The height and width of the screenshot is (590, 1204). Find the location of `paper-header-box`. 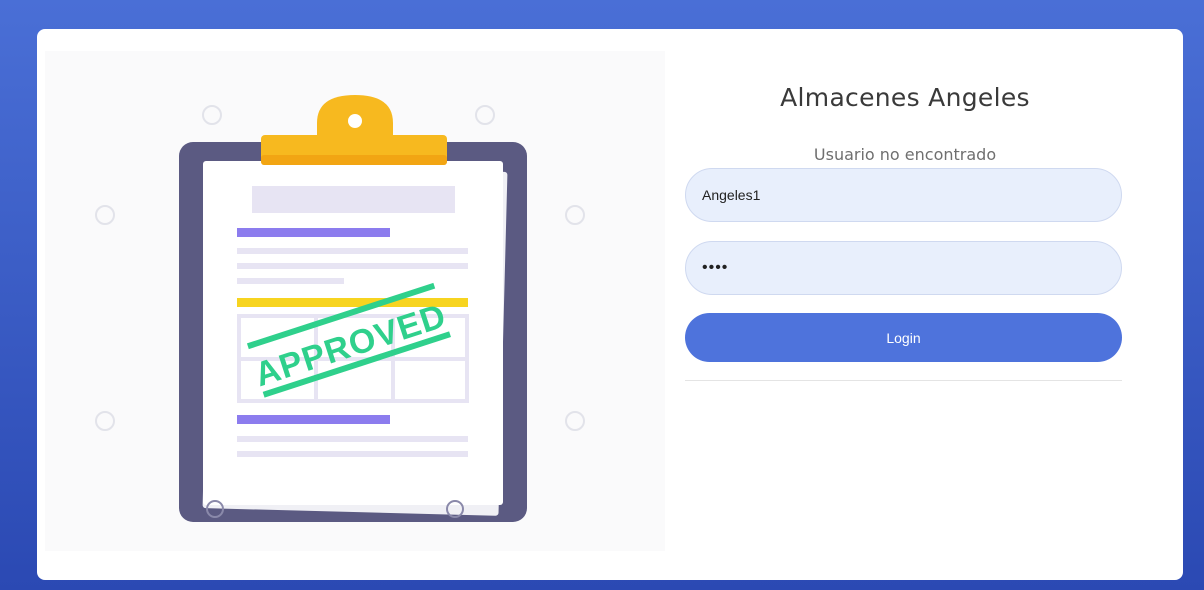

paper-header-box is located at coordinates (353, 199).